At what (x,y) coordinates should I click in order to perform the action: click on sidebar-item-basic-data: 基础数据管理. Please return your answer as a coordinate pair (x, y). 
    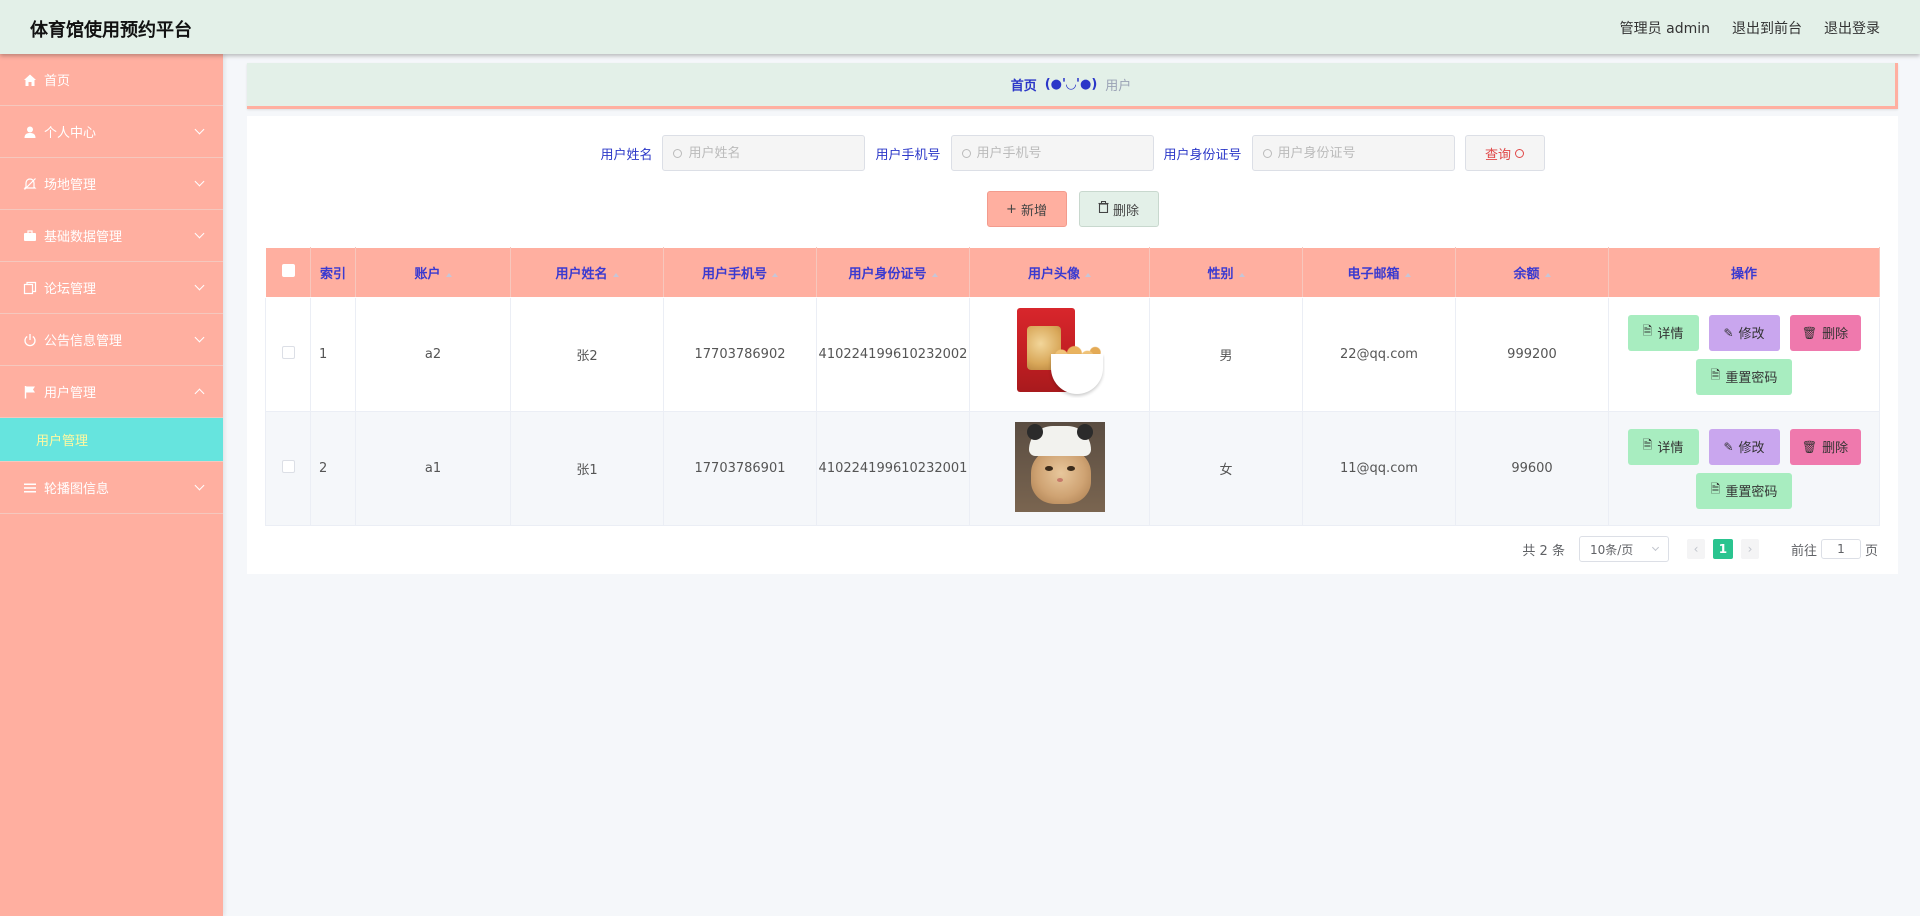
    Looking at the image, I should click on (111, 236).